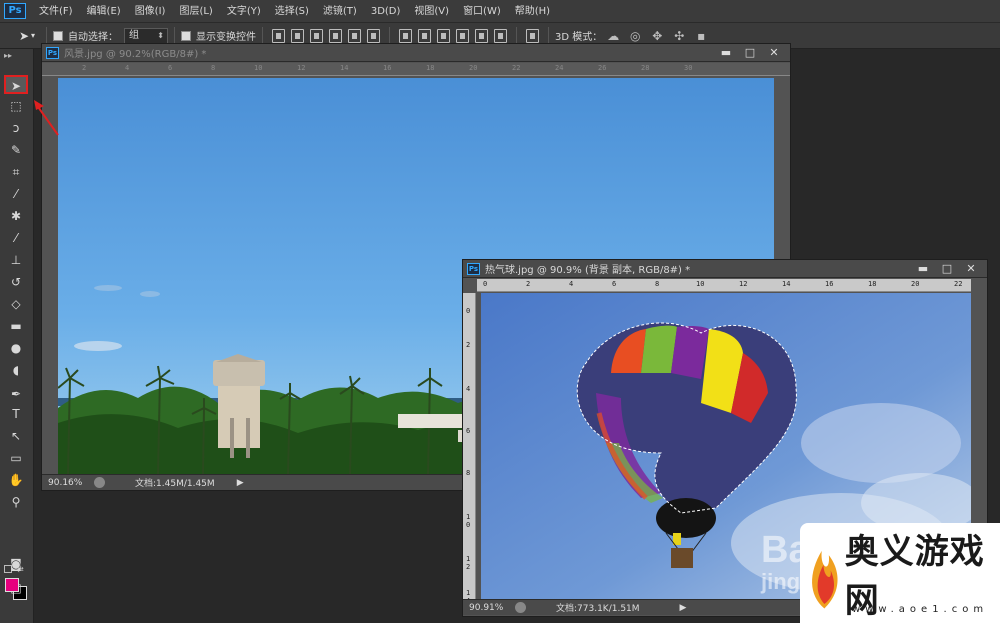  I want to click on site-watermark: 奥义游戏网 www.aoe1.com, so click(900, 573).